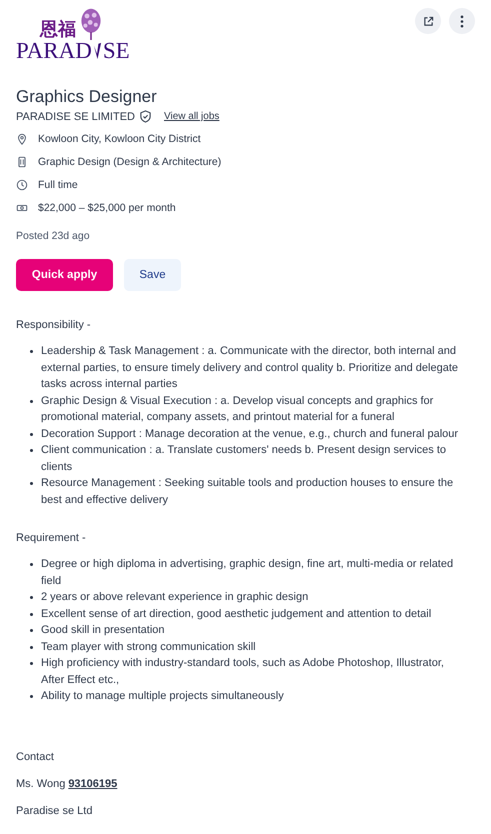  Describe the element at coordinates (87, 97) in the screenshot. I see `job-title: Graphics Designer` at that location.